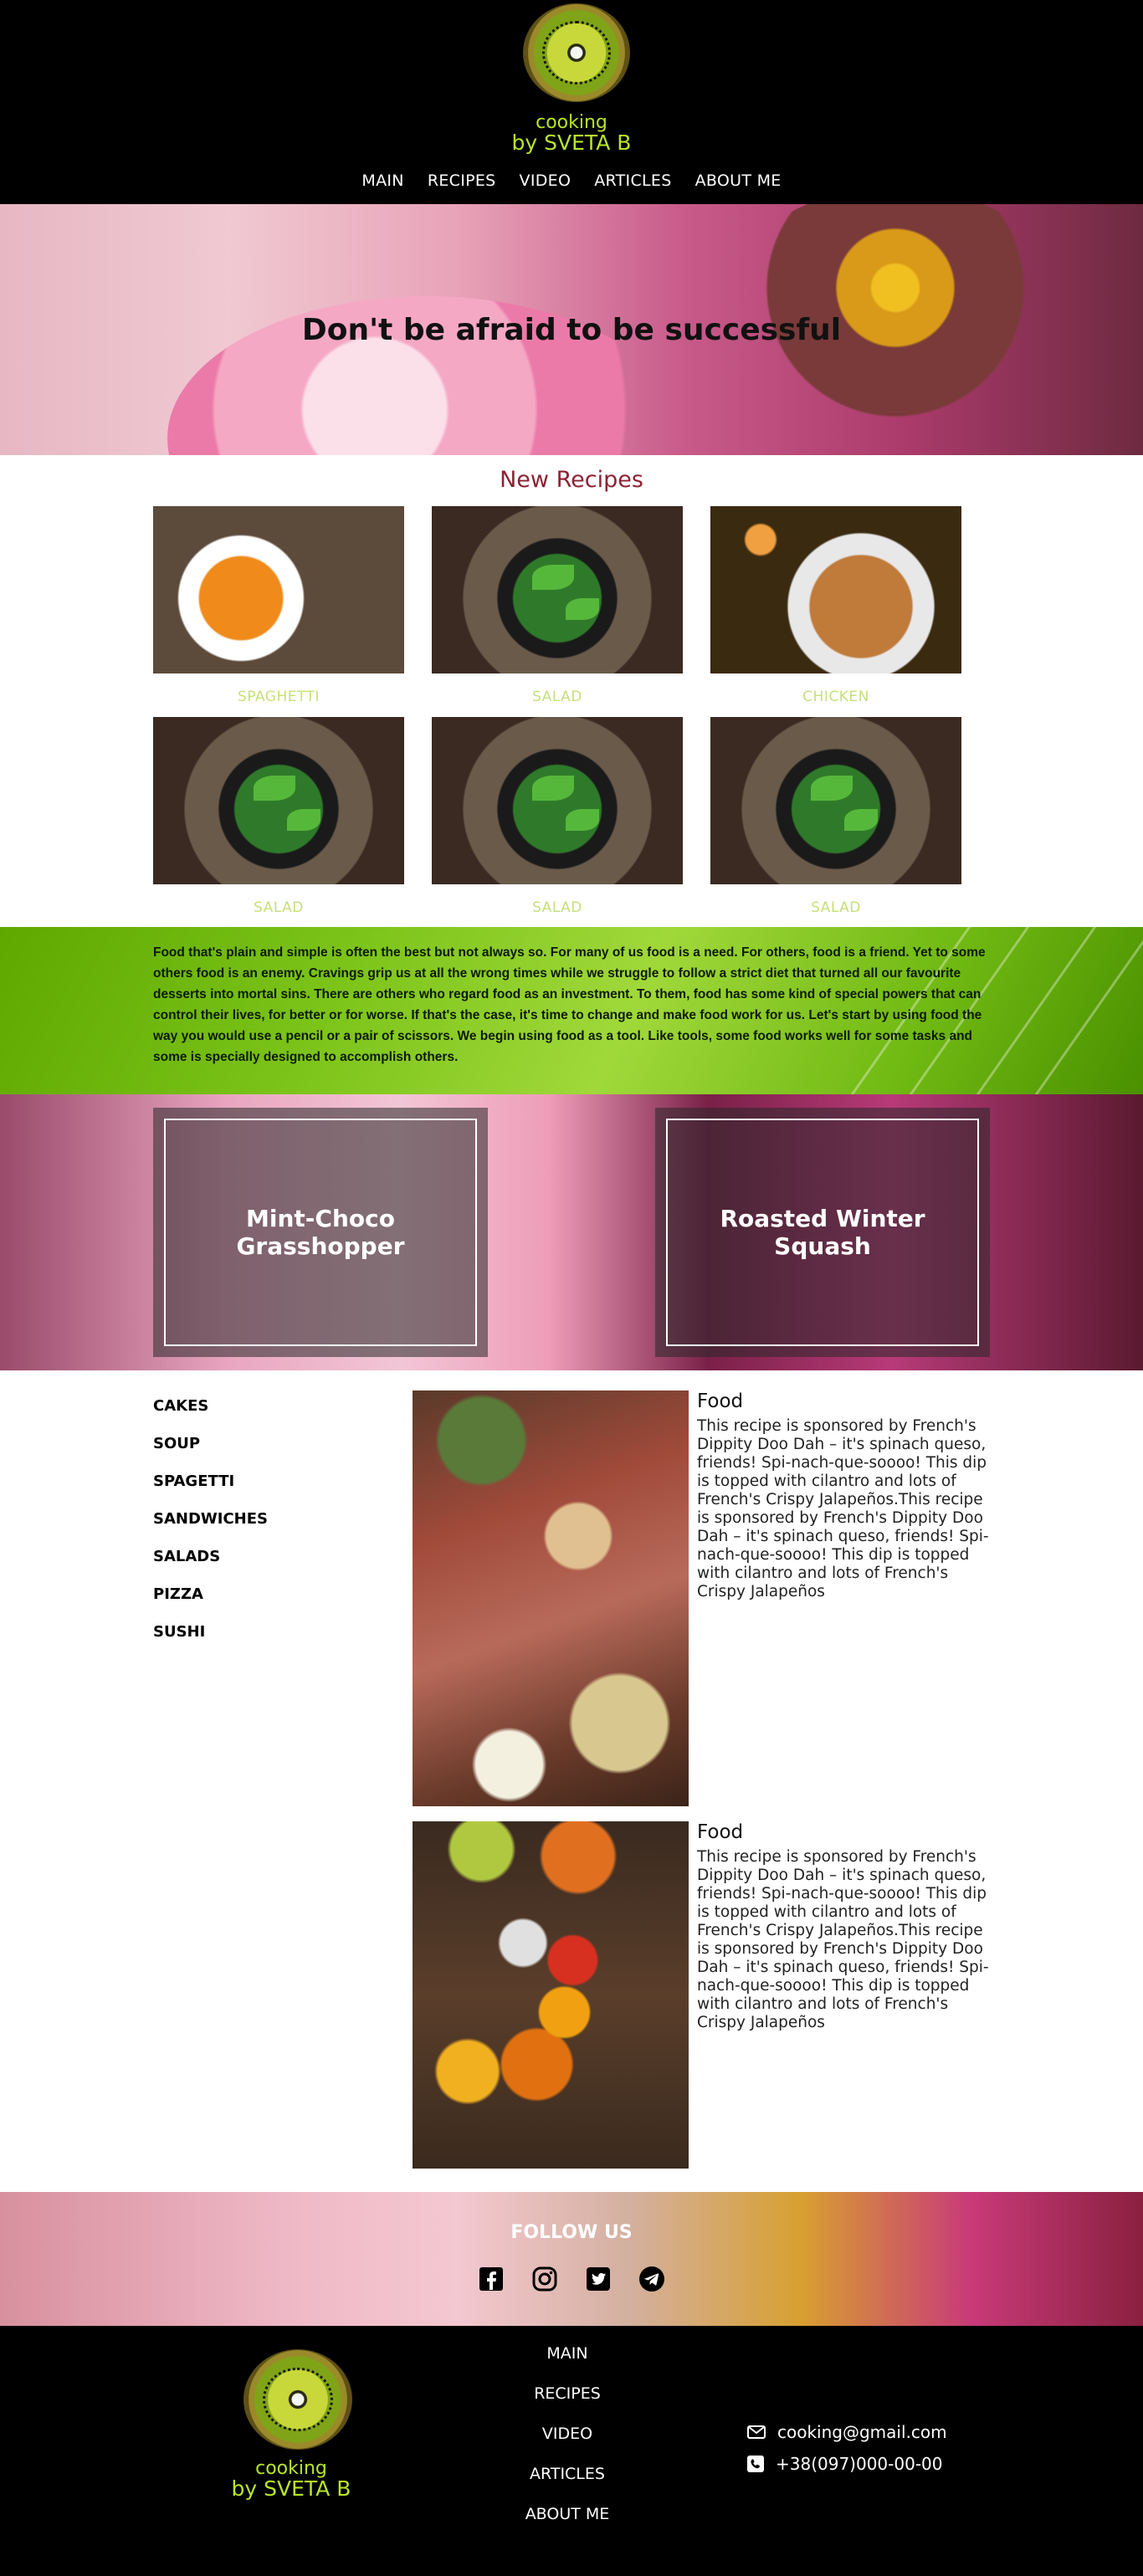 Image resolution: width=1143 pixels, height=2576 pixels. Describe the element at coordinates (571, 123) in the screenshot. I see `logo-line-1: cooking` at that location.